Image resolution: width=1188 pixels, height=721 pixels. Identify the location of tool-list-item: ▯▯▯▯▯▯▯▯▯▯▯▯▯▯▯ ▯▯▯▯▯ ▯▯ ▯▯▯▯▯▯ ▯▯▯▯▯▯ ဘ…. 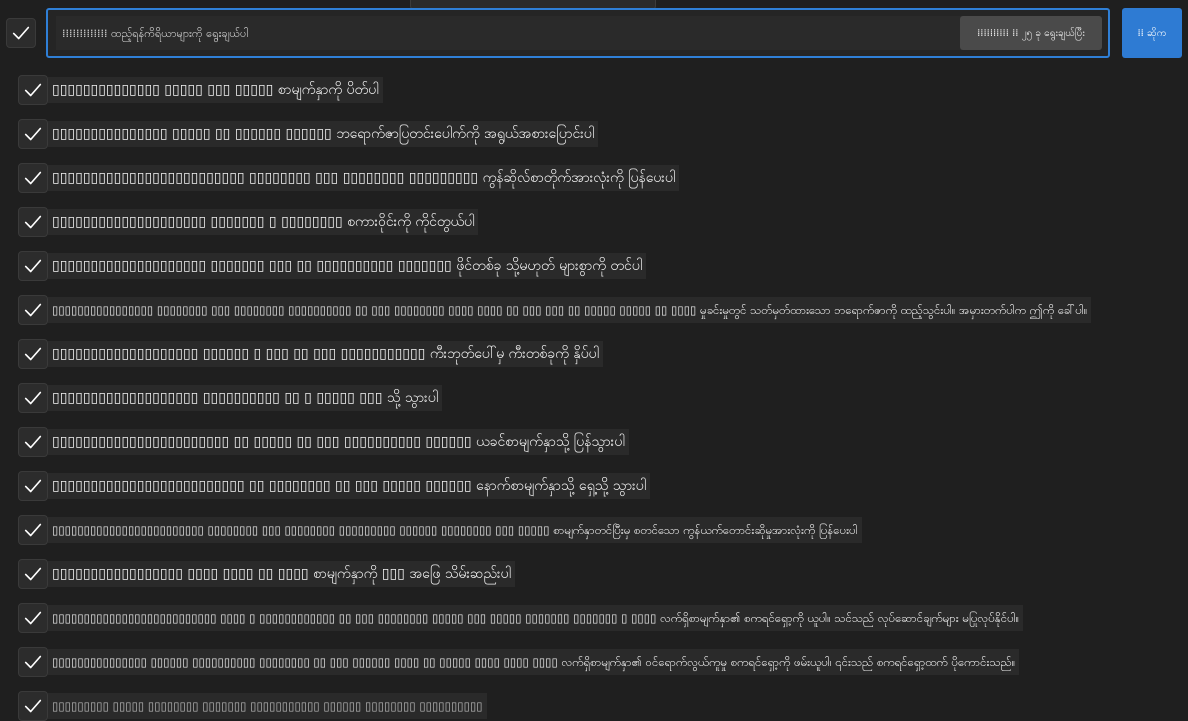
(594, 134).